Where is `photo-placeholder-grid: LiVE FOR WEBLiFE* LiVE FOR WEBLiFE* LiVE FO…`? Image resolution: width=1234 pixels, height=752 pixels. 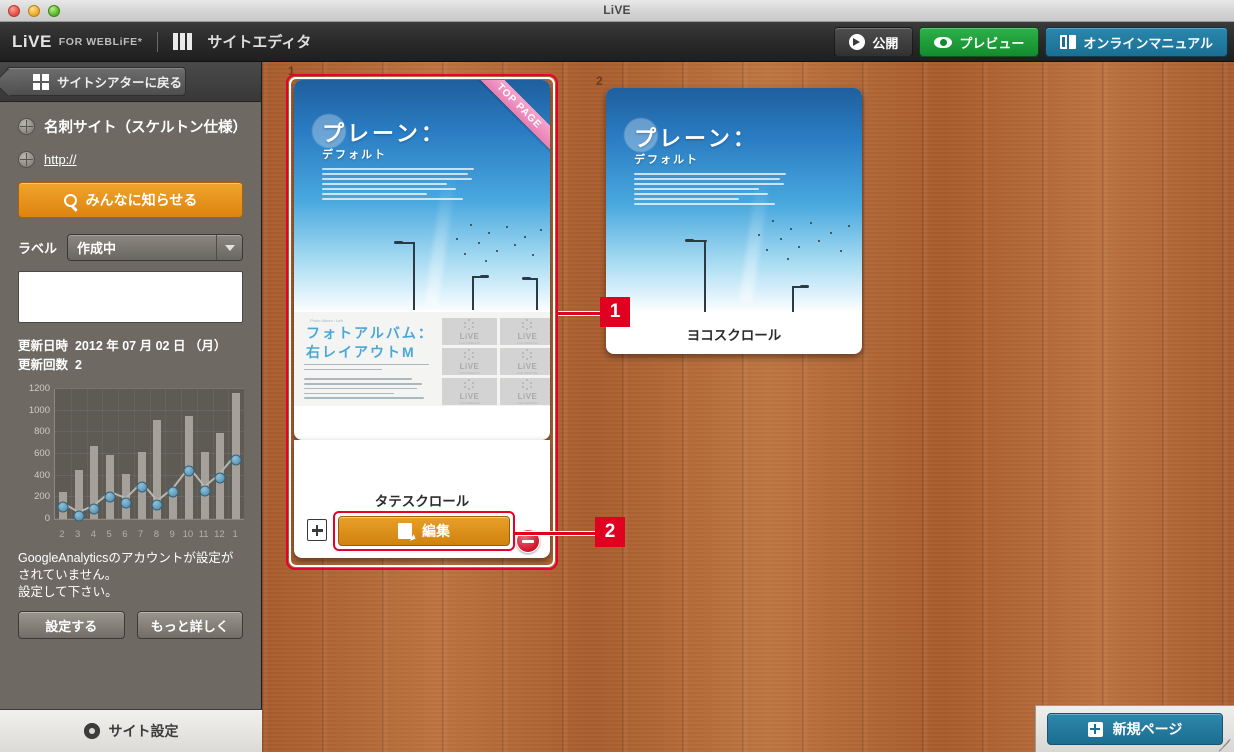 photo-placeholder-grid: LiVE FOR WEBLiFE* LiVE FOR WEBLiFE* LiVE FO… is located at coordinates (496, 361).